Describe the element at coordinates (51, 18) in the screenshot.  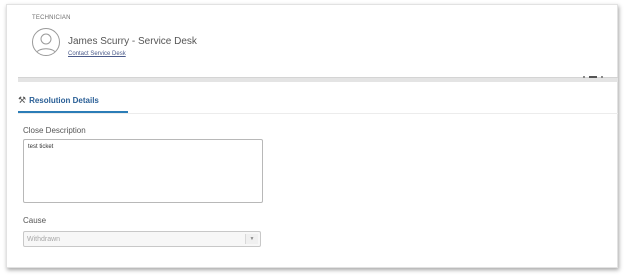
I see `technician-section-label: TECHNICIAN` at that location.